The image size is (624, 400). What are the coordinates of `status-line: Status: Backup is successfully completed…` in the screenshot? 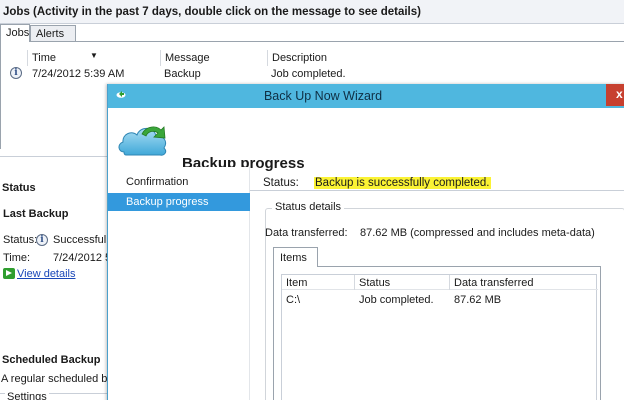 It's located at (377, 183).